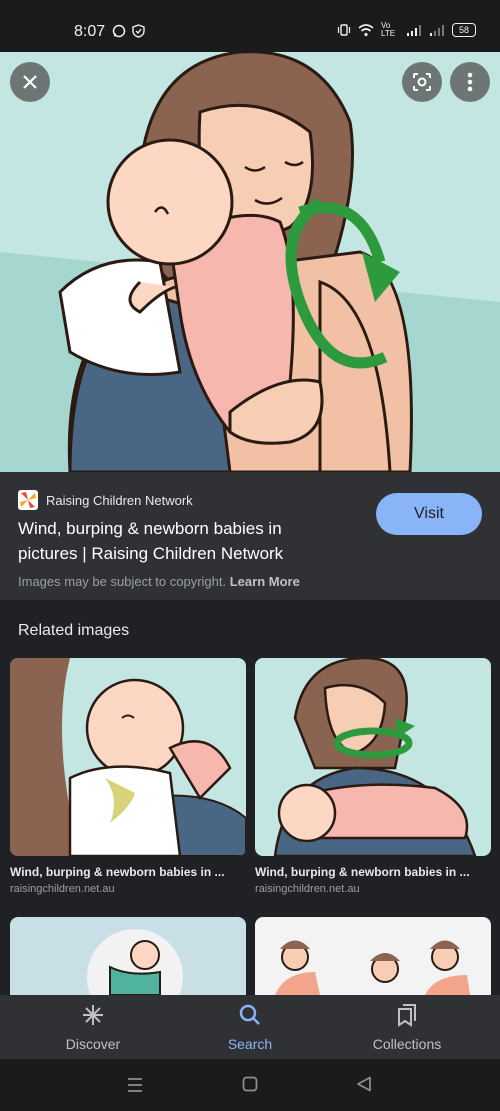 Image resolution: width=500 pixels, height=1111 pixels. I want to click on nav-discover: Discover, so click(93, 1027).